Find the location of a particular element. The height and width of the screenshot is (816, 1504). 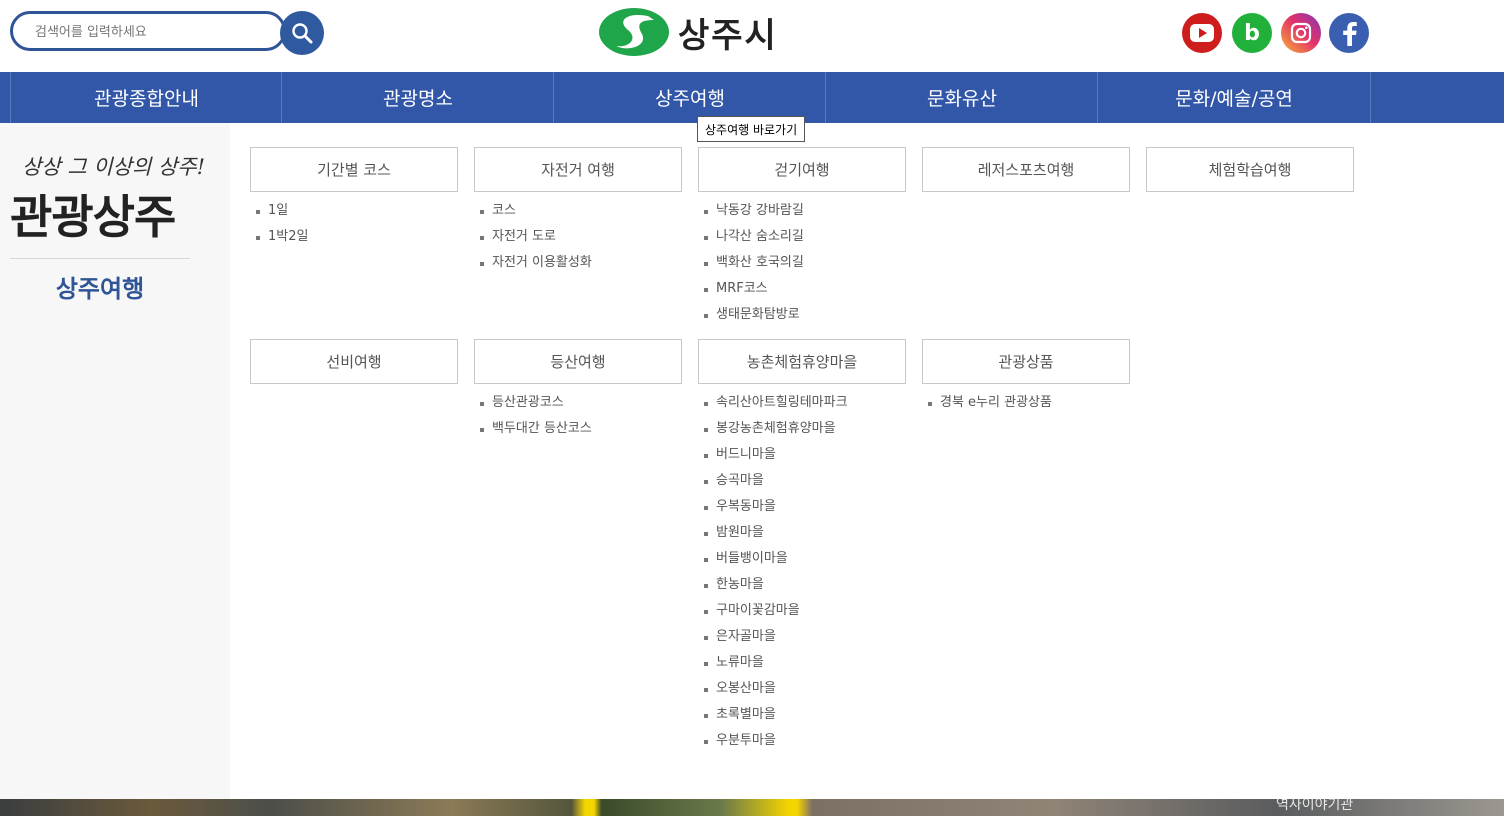

submenu-walking-travel: 낙동강 강바람길 나각산 숨소리길 백화산 호국의길 MRF코스 생태문화탐방로 is located at coordinates (751, 263).